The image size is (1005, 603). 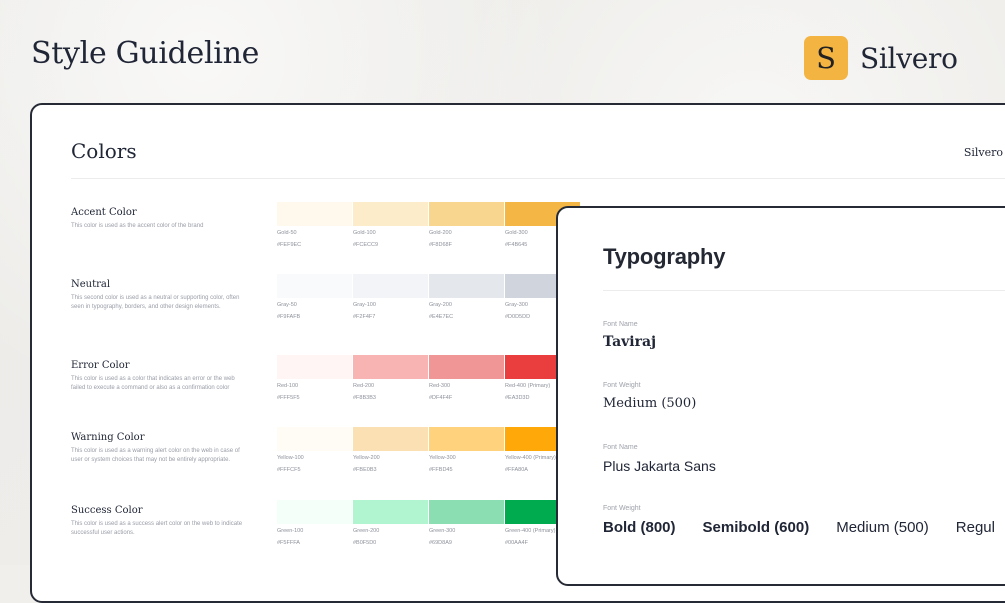 What do you see at coordinates (882, 527) in the screenshot?
I see `weight-medium-500: Medium (500)` at bounding box center [882, 527].